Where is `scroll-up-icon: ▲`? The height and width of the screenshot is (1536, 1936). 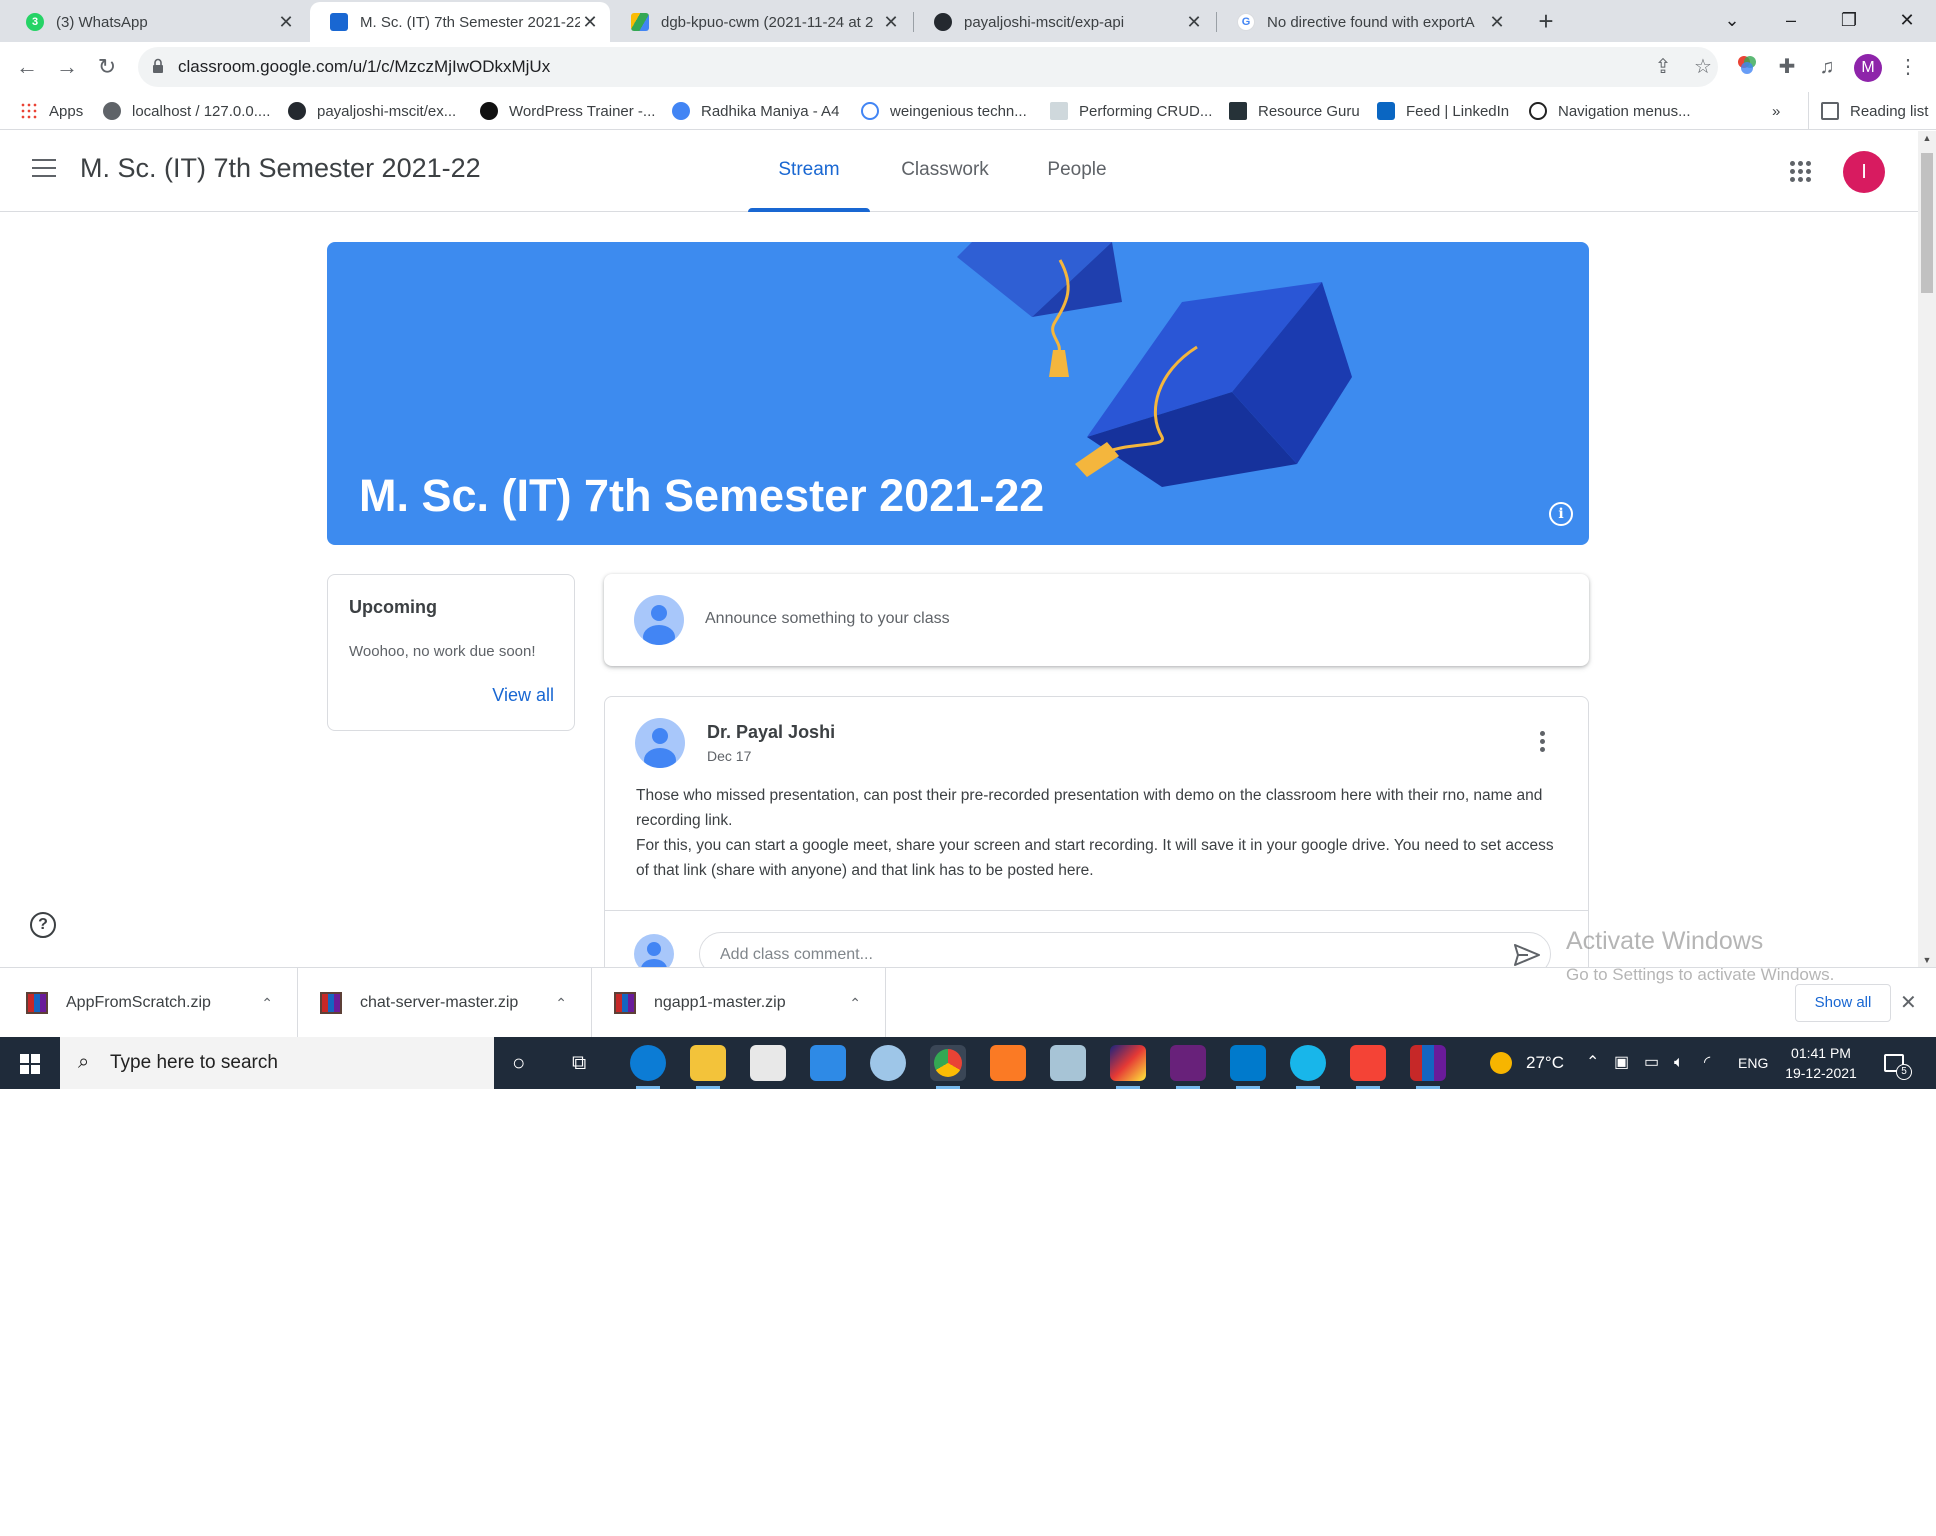 scroll-up-icon: ▲ is located at coordinates (1927, 138).